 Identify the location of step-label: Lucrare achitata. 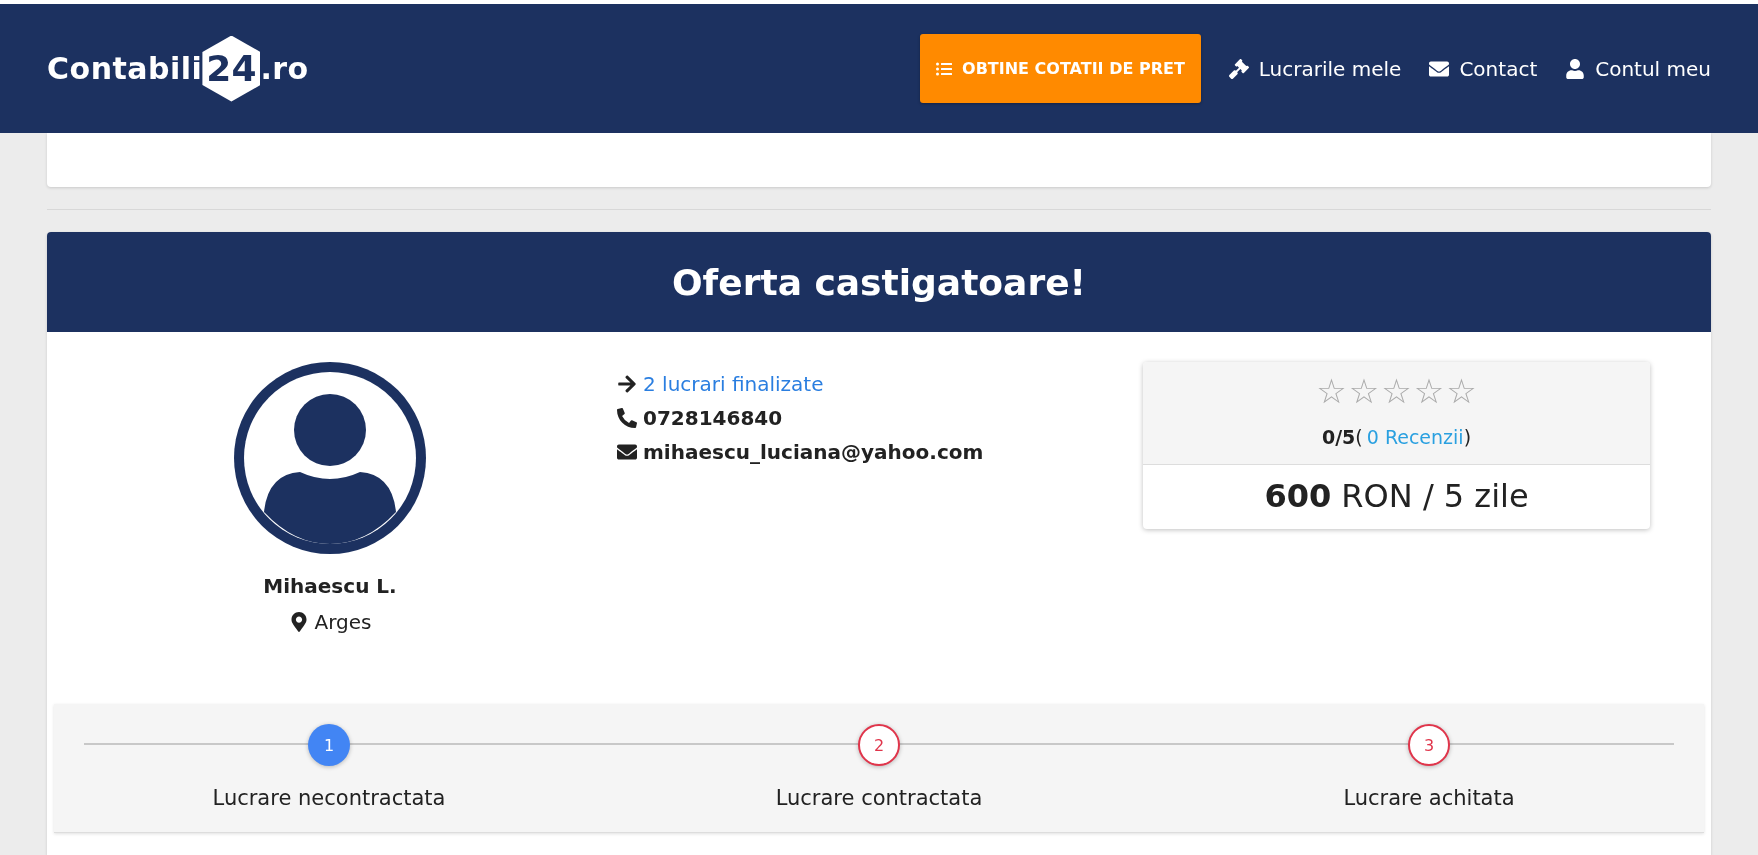
(1429, 798).